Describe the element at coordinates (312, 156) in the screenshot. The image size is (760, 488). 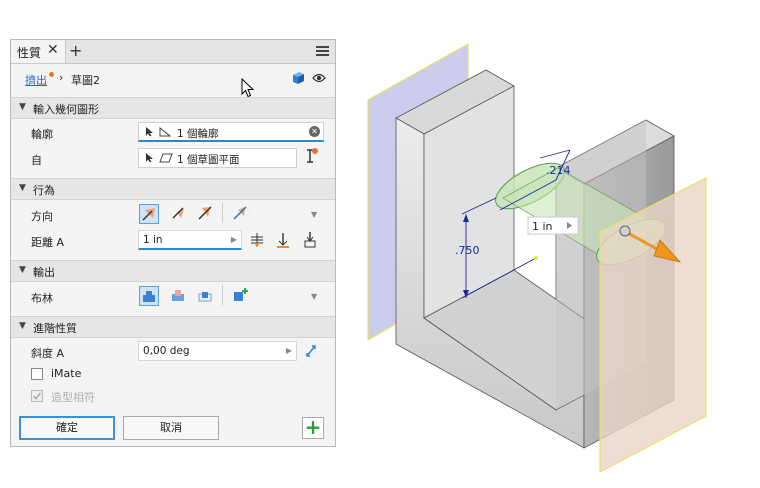
I see `plane-orientation-icon` at that location.